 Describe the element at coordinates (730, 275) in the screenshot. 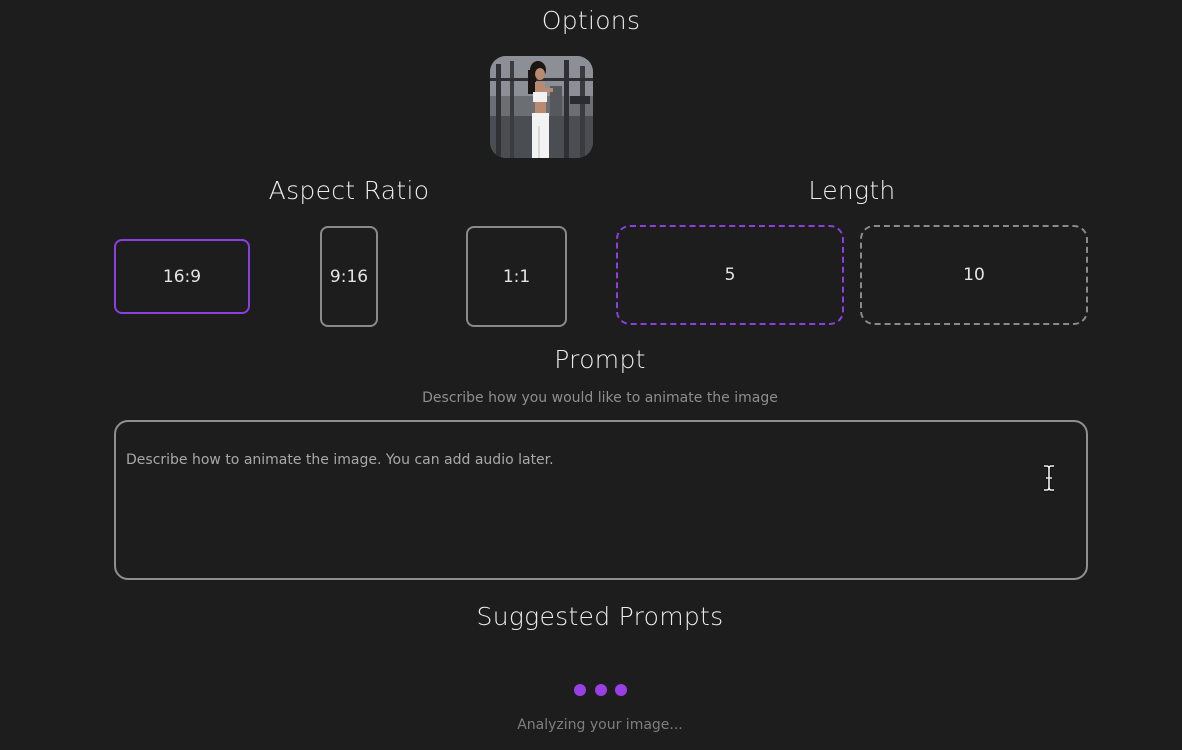

I see `length-5-option: 5` at that location.